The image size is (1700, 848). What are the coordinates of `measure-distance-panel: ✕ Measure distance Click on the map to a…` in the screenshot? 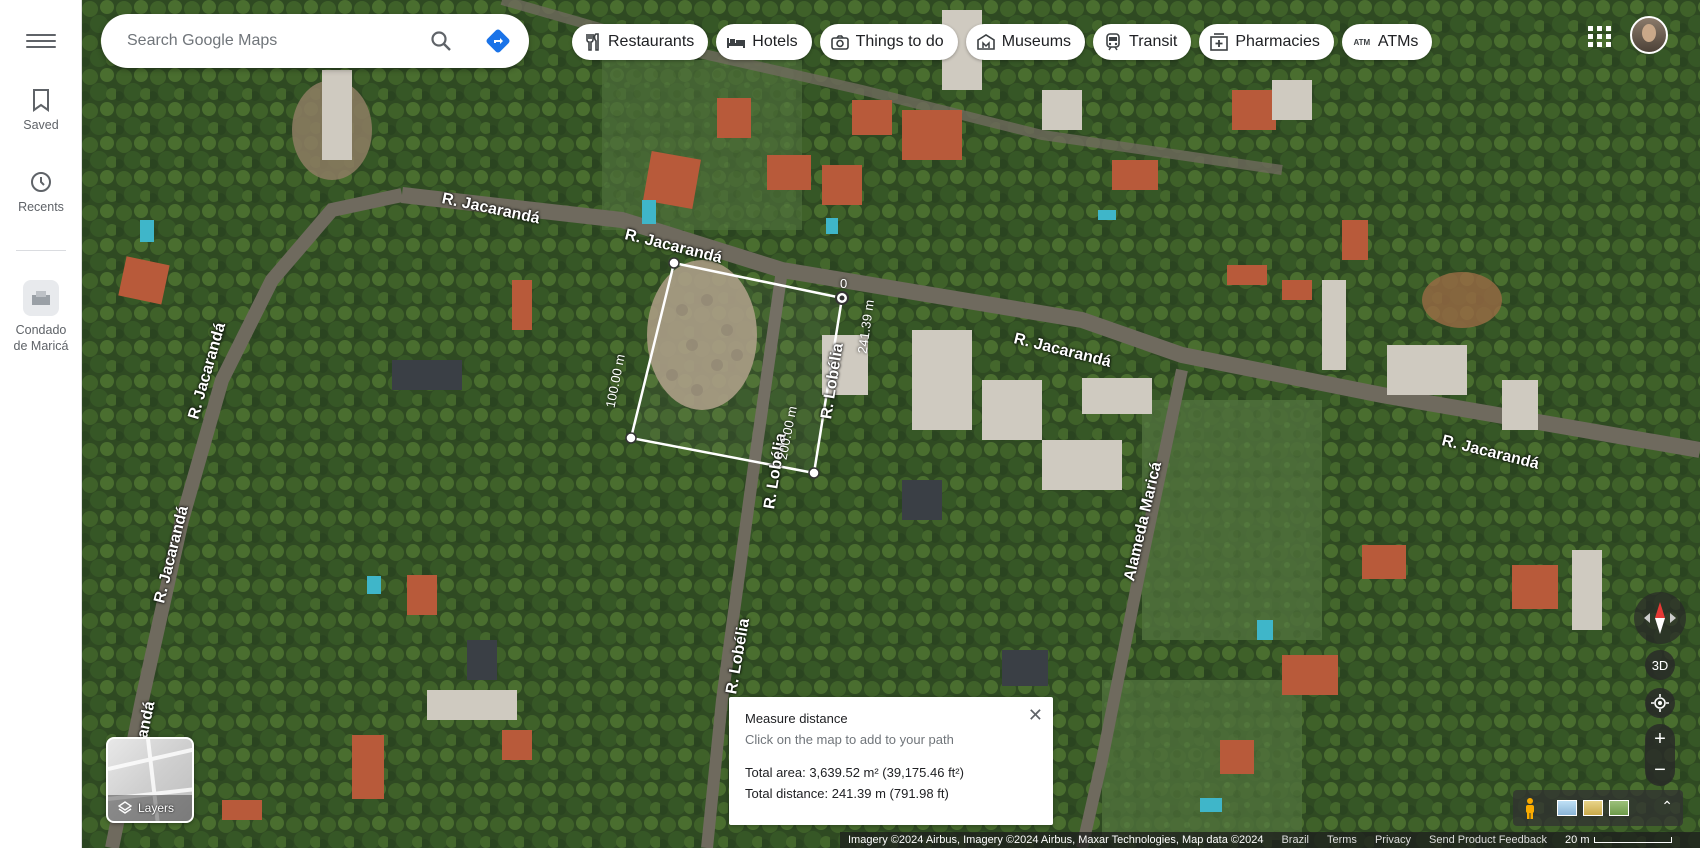 It's located at (891, 761).